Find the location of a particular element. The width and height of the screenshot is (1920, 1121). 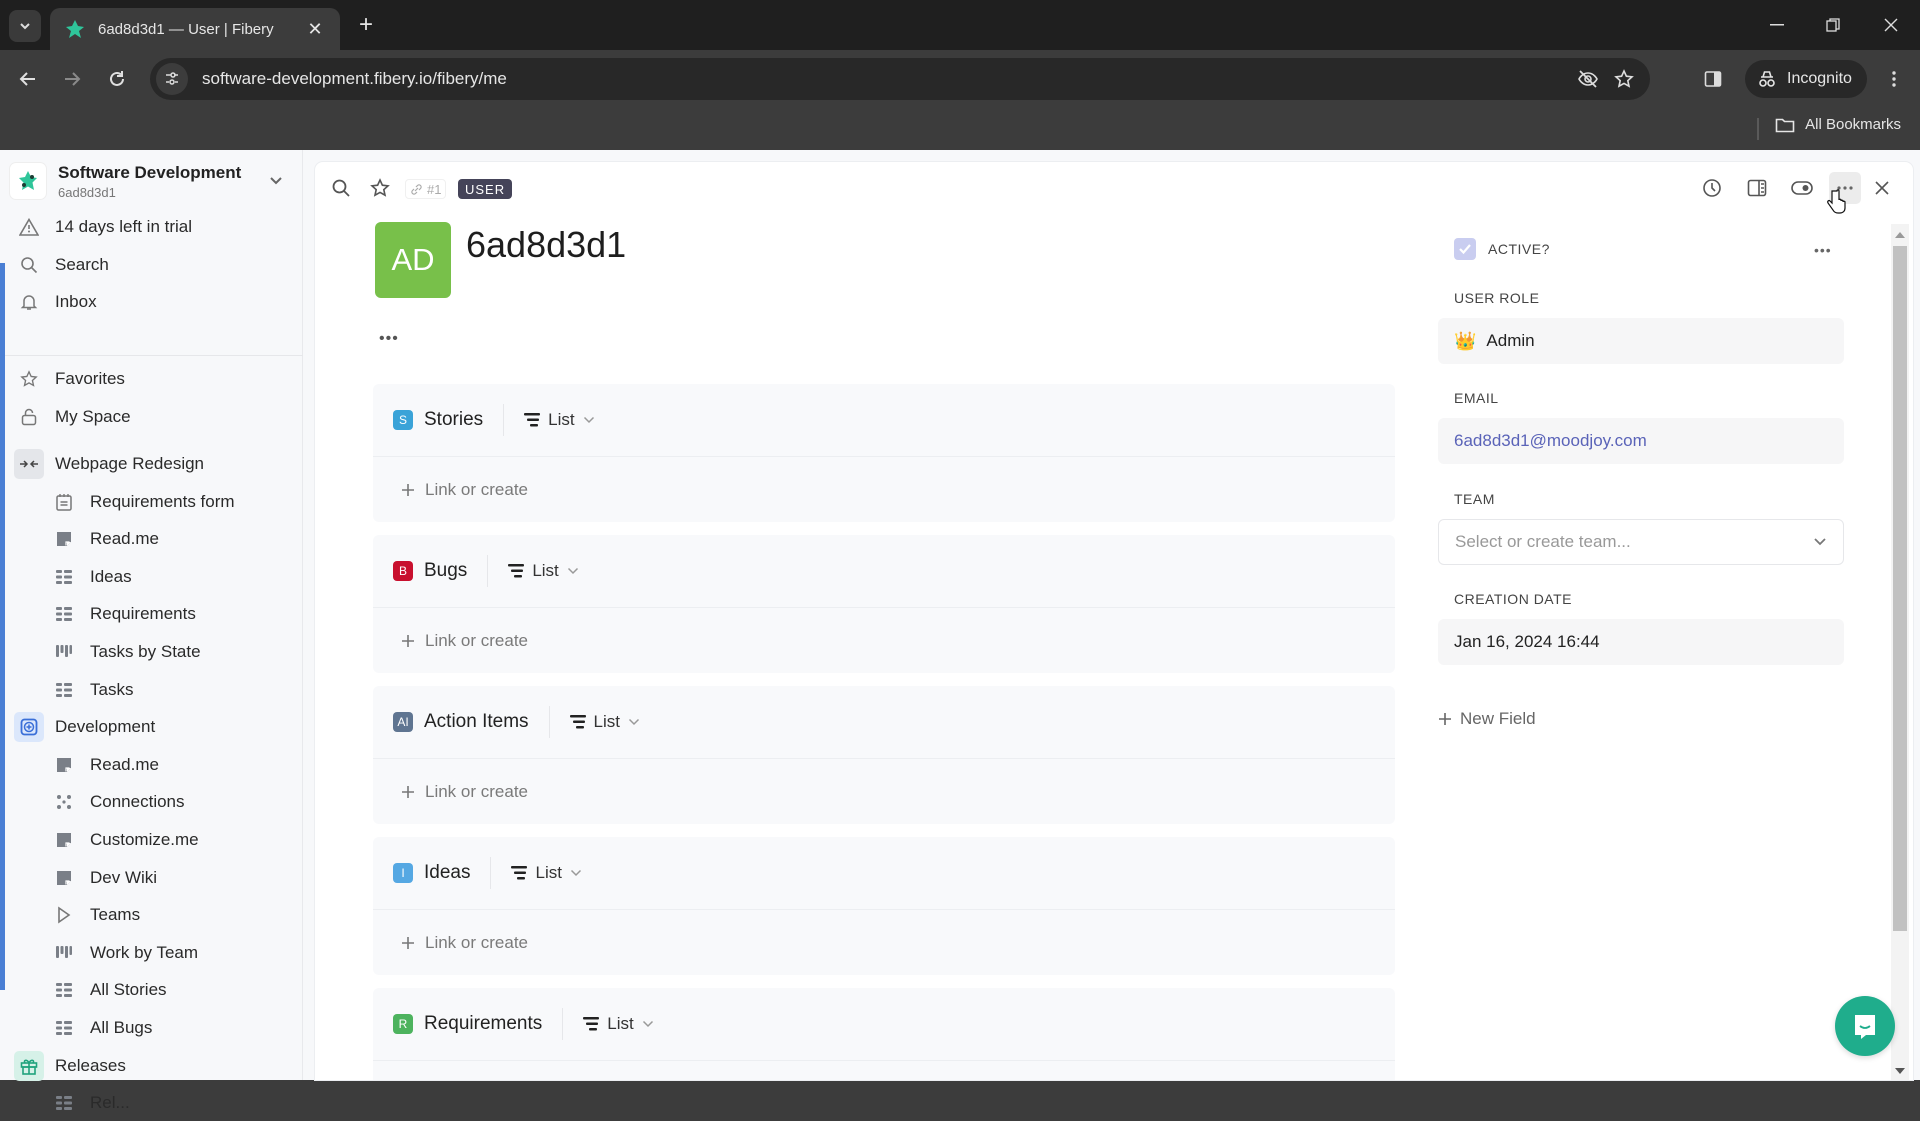

sidebar-item-connections: Connections is located at coordinates (151, 802).